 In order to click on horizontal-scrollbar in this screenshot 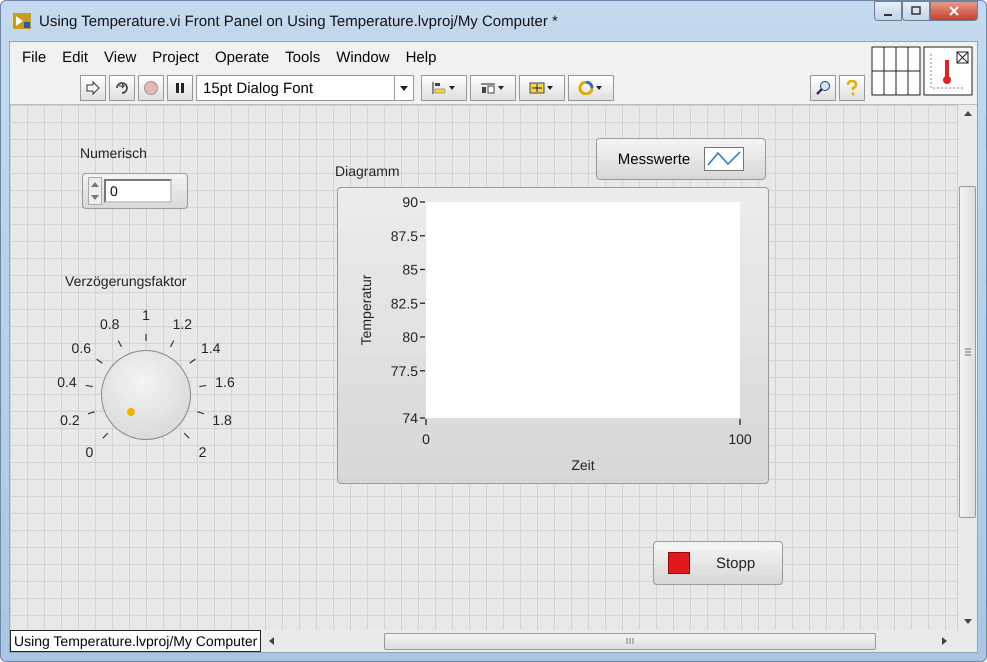, I will do `click(619, 641)`.